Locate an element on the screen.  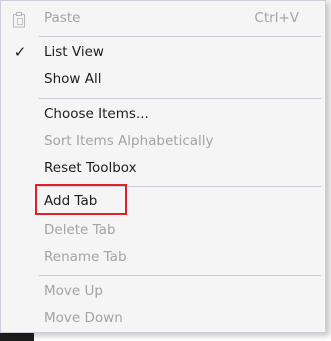
shortcut-text: Ctrl+V is located at coordinates (276, 18).